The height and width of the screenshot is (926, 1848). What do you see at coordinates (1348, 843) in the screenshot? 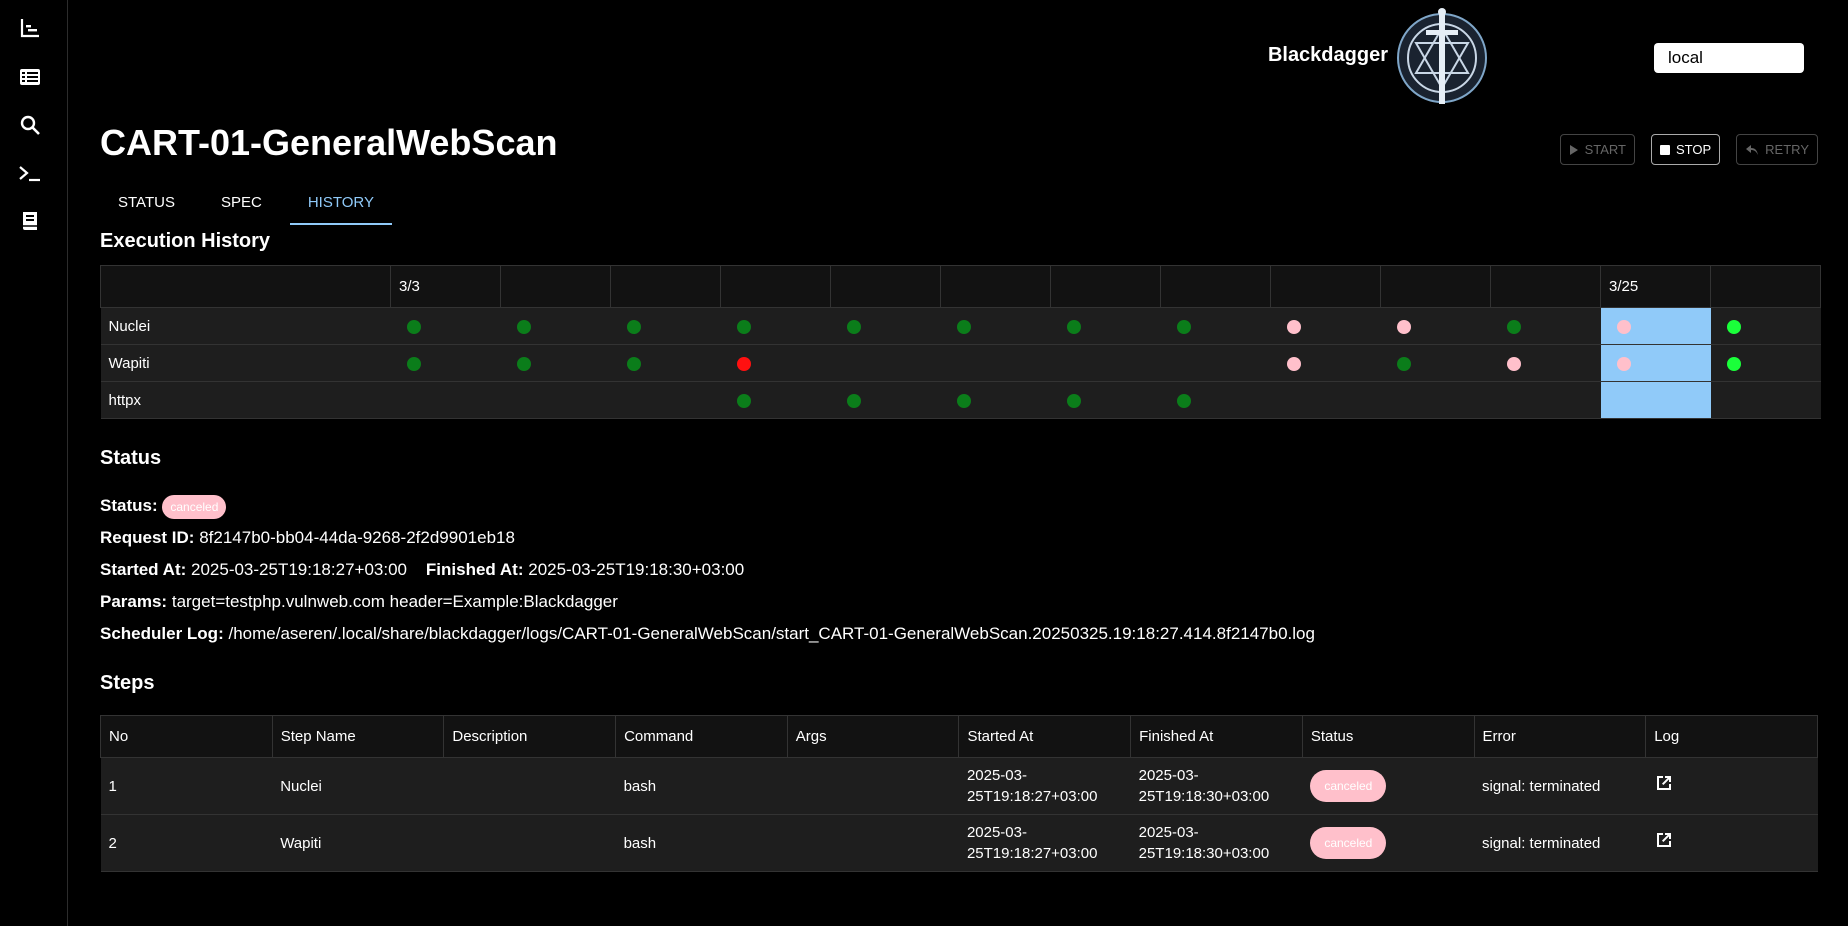
I see `step-status-badge: canceled` at bounding box center [1348, 843].